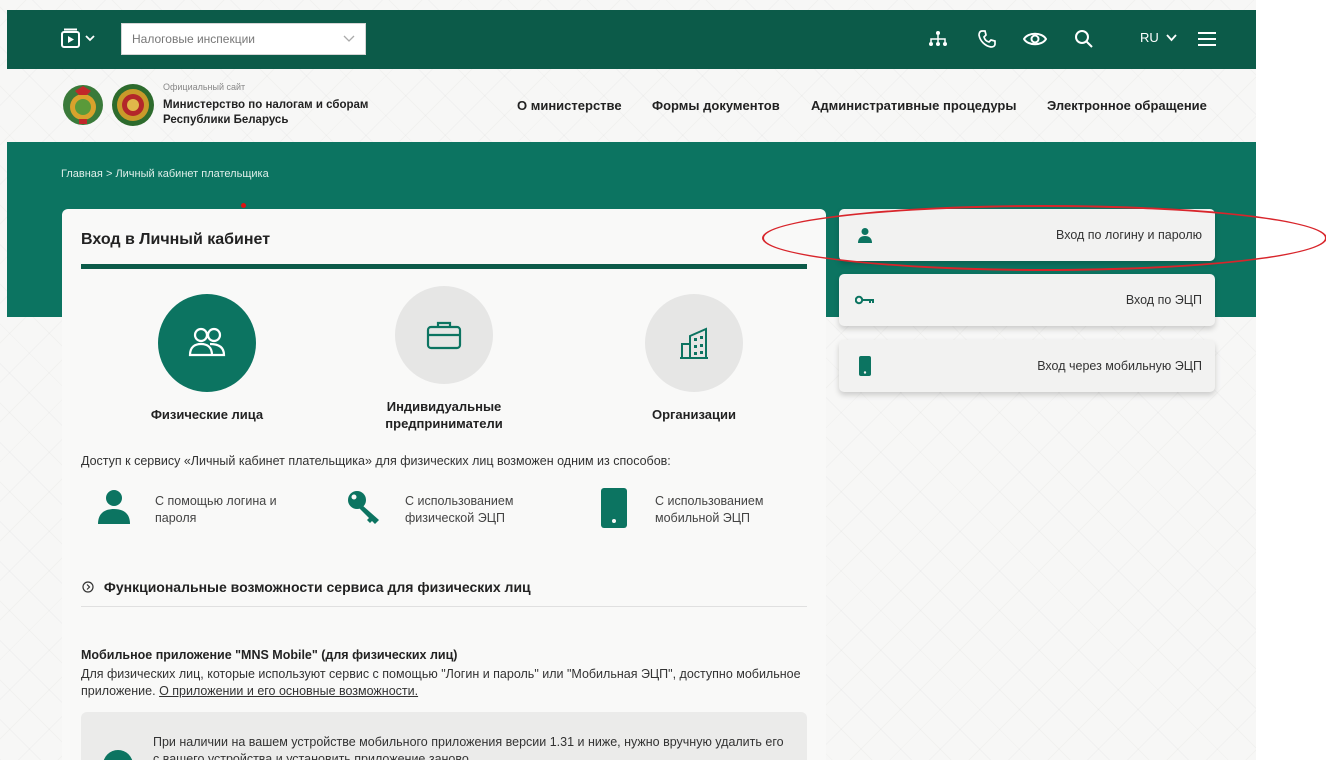  What do you see at coordinates (1027, 235) in the screenshot?
I see `login-password-button: Вход по логину и паролю` at bounding box center [1027, 235].